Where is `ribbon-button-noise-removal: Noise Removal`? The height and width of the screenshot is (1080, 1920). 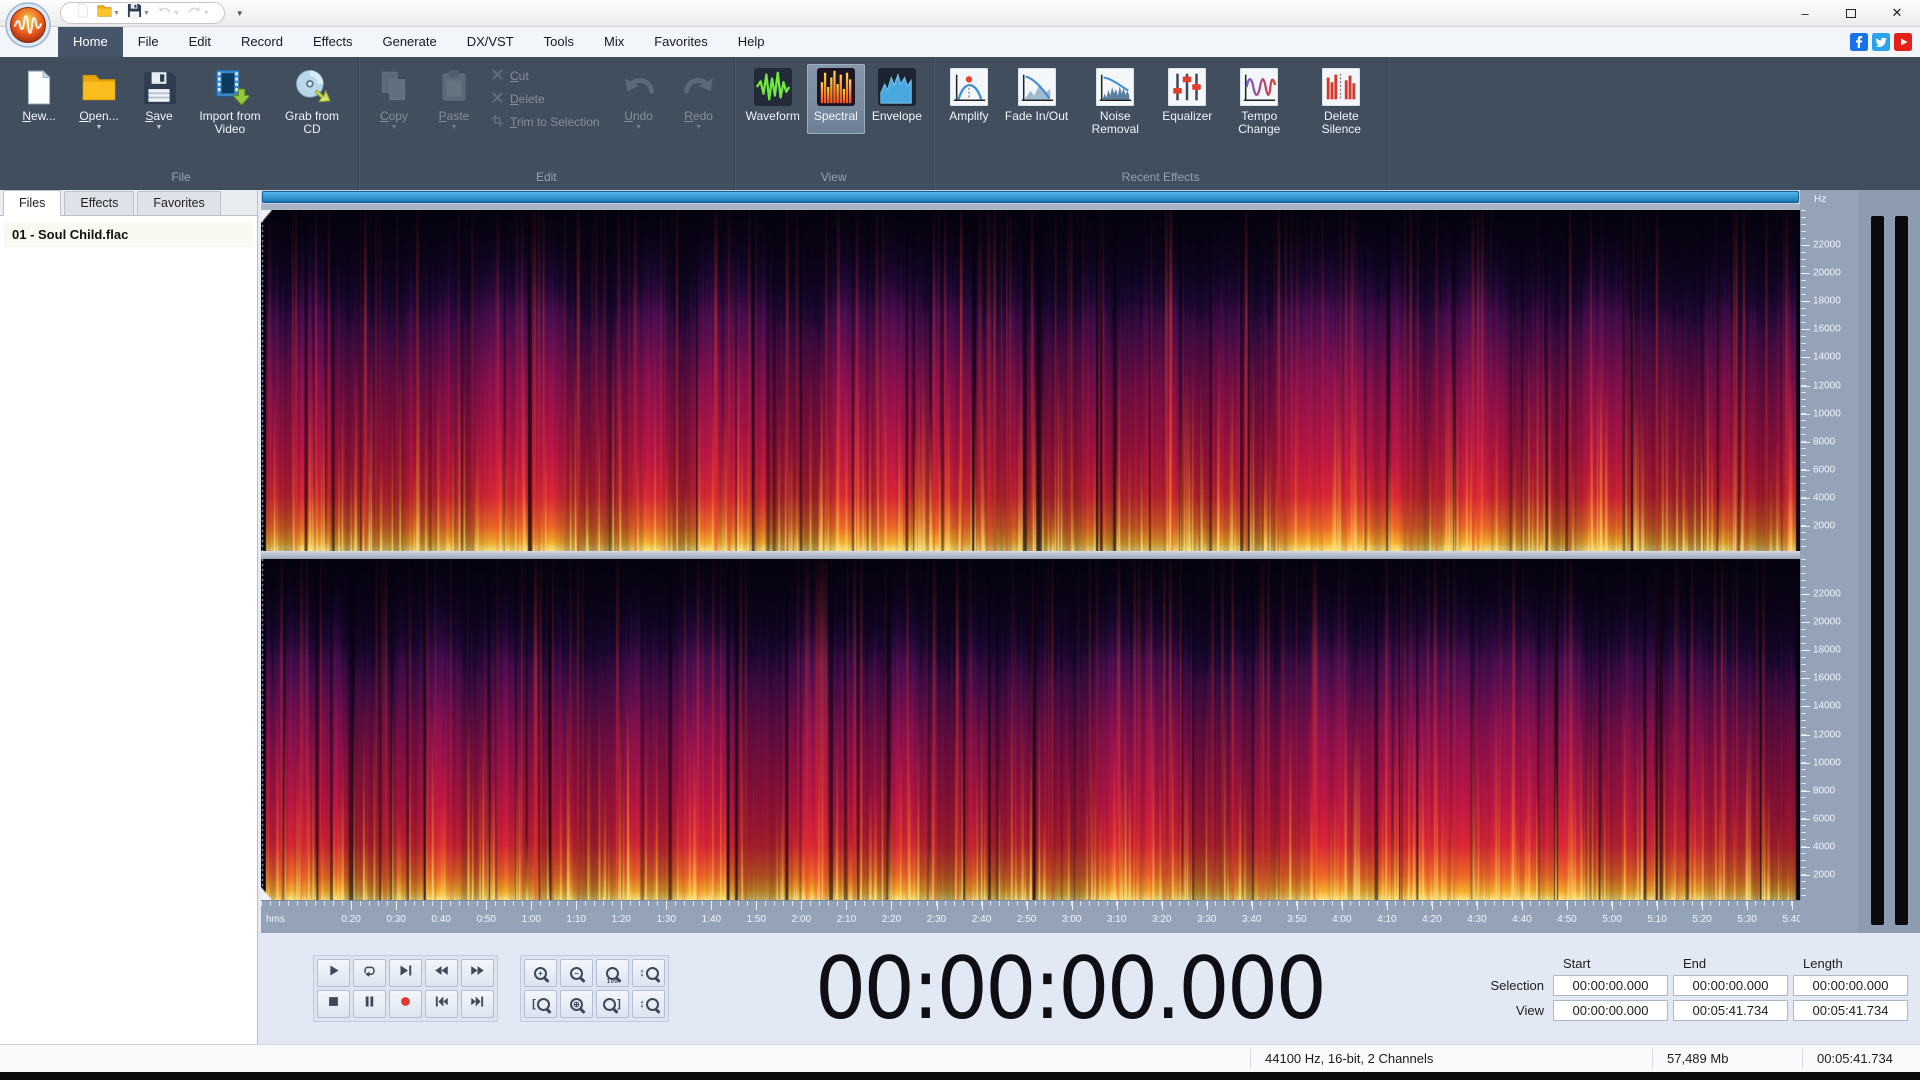
ribbon-button-noise-removal: Noise Removal is located at coordinates (1115, 105).